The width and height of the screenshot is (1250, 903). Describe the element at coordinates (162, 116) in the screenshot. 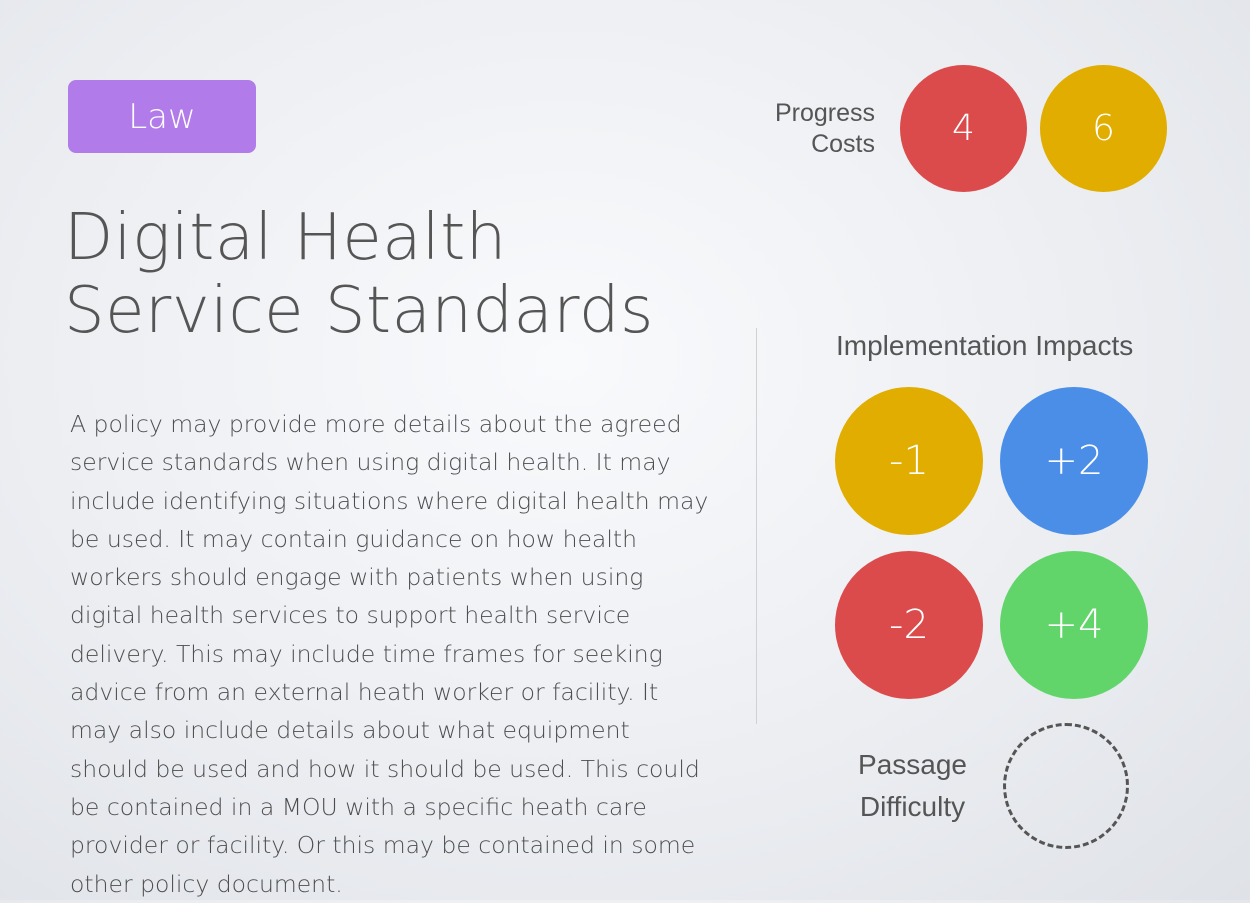

I see `law-tag: Law` at that location.